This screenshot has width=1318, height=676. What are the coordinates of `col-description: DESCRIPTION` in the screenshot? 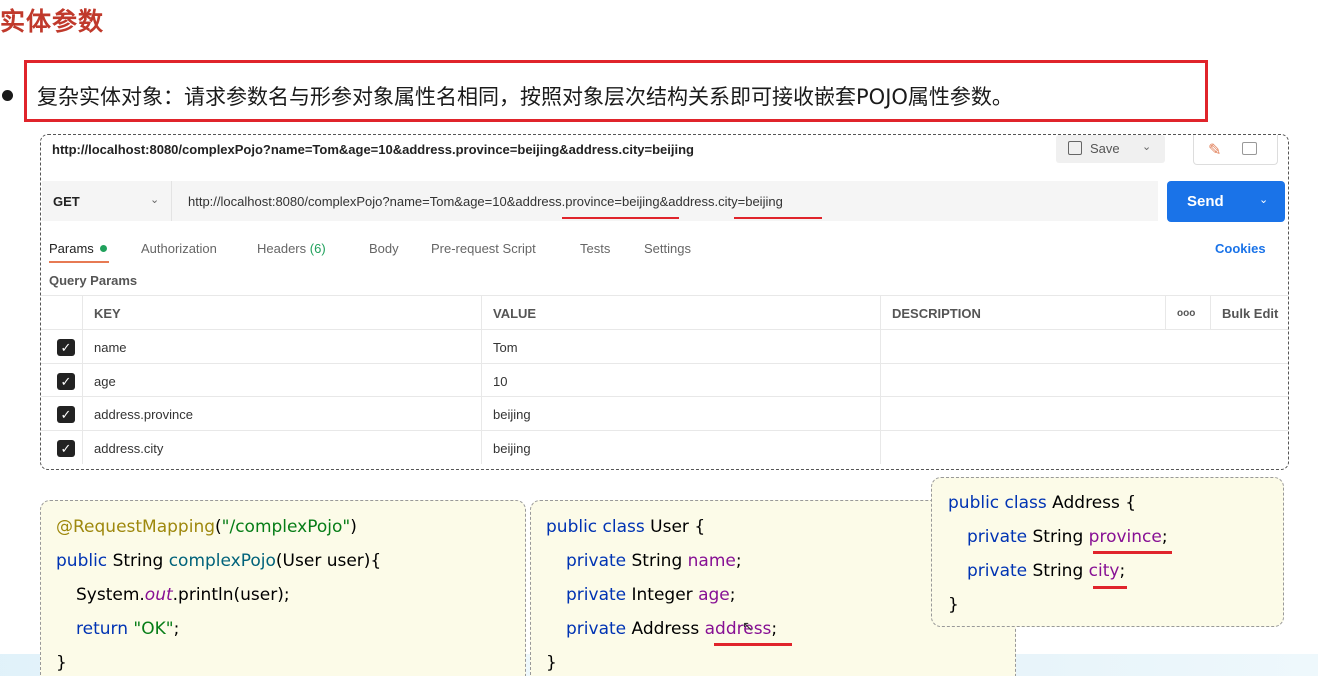 It's located at (936, 313).